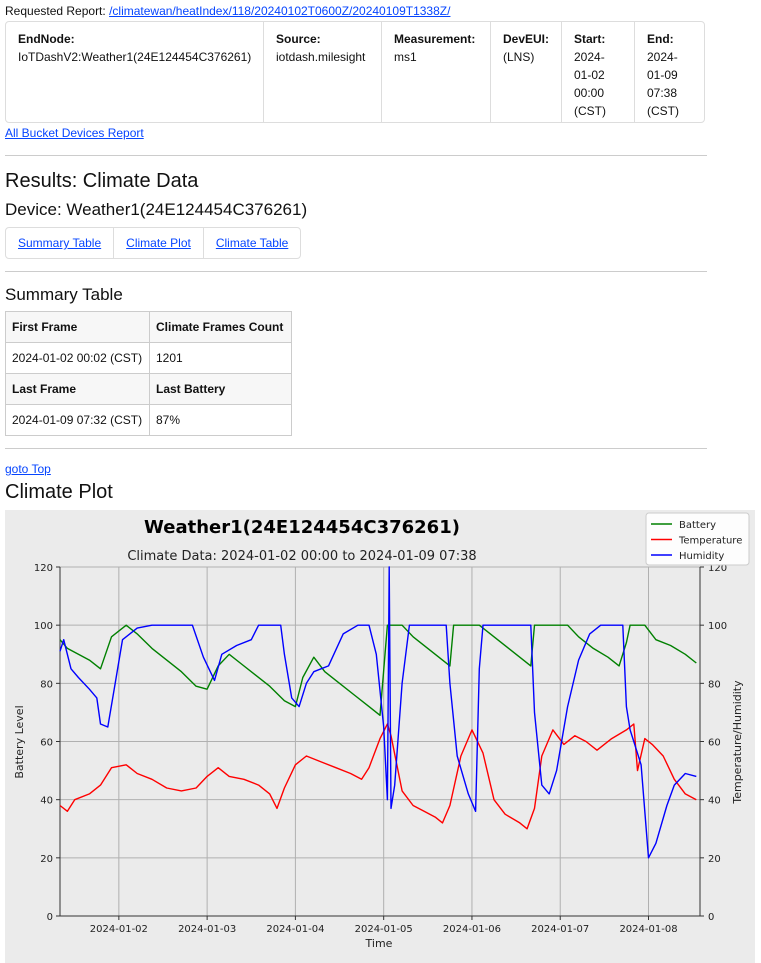 This screenshot has height=963, width=761. I want to click on param-measurement: Measurement: ms1, so click(436, 72).